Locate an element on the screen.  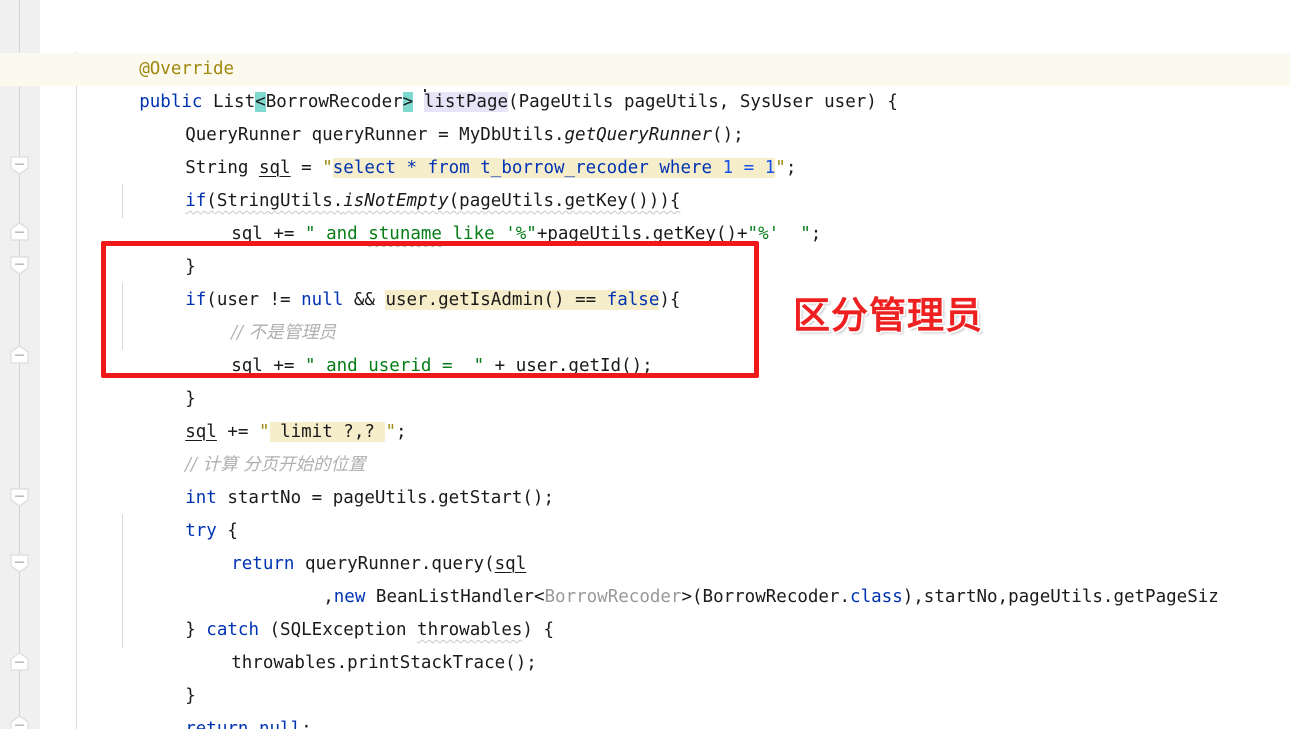
generic-type-arg: BorrowRecoder is located at coordinates (613, 597).